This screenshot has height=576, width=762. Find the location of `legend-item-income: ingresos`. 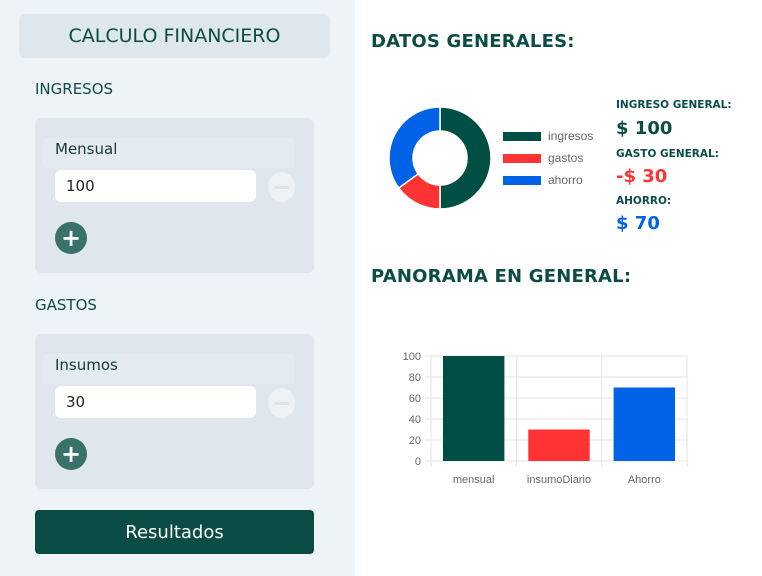

legend-item-income: ingresos is located at coordinates (548, 136).